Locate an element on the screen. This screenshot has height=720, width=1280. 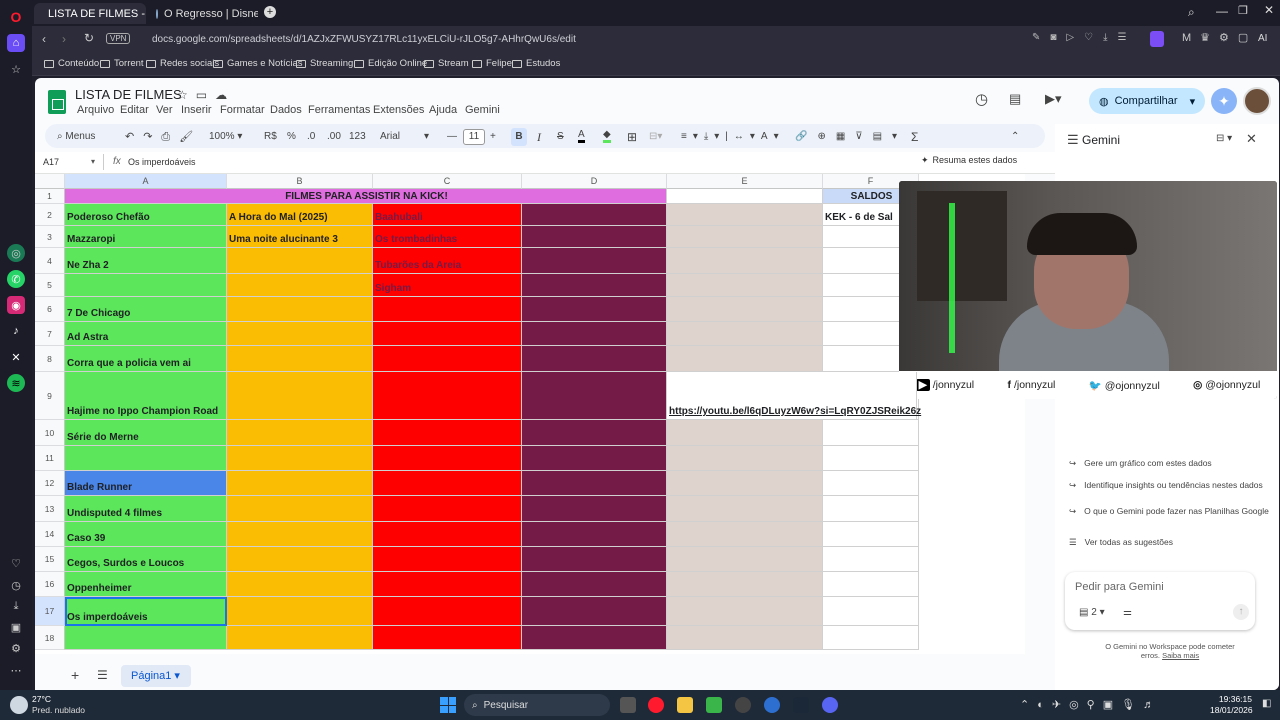
bookmark-edicao-online: Edição Online is located at coordinates (390, 63).